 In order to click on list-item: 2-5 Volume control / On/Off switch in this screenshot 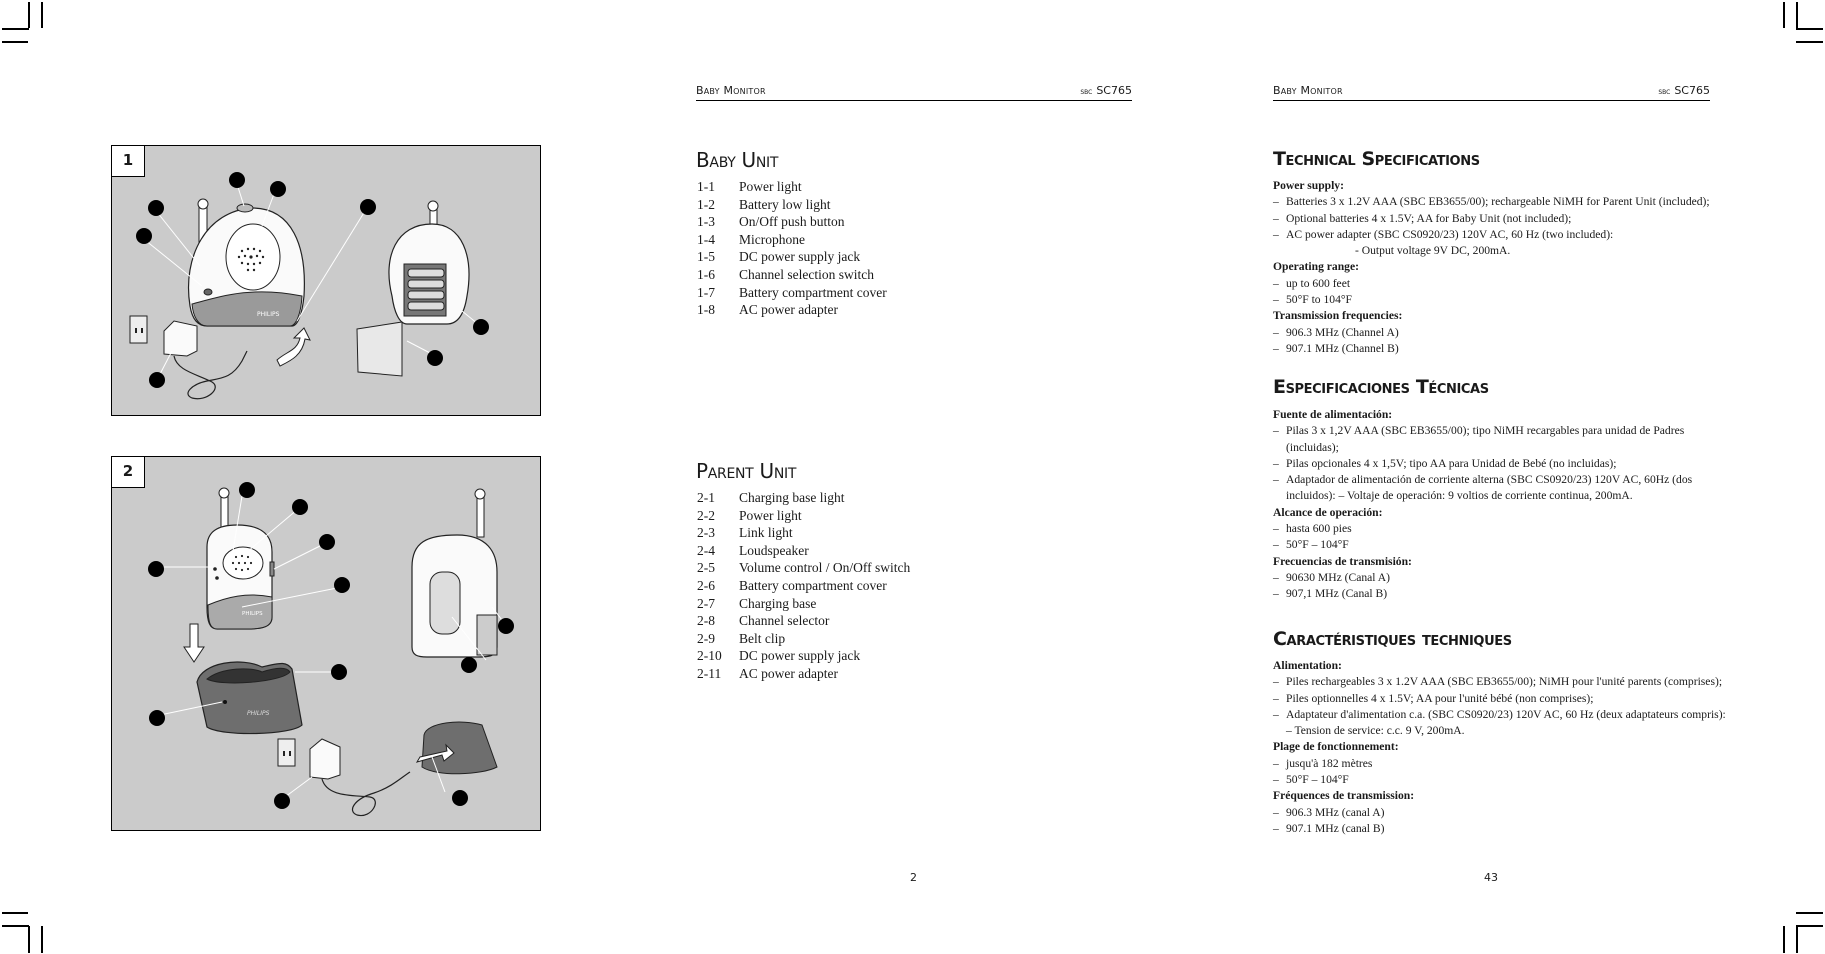, I will do `click(804, 568)`.